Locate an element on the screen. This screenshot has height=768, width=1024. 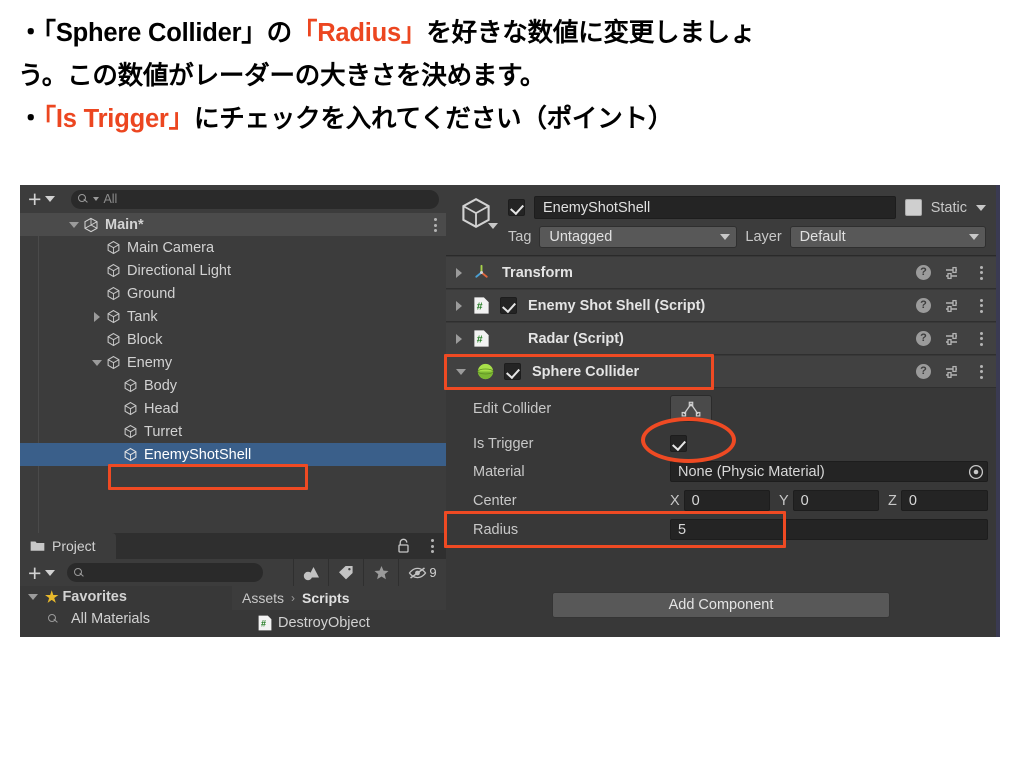
hierarchy-search-input: All is located at coordinates (255, 199).